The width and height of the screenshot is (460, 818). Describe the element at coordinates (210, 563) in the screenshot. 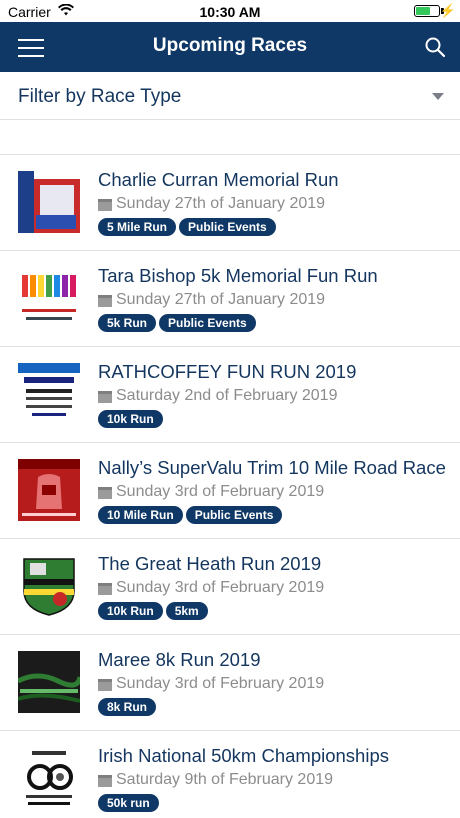

I see `race-name: The Great Heath Run 2019` at that location.